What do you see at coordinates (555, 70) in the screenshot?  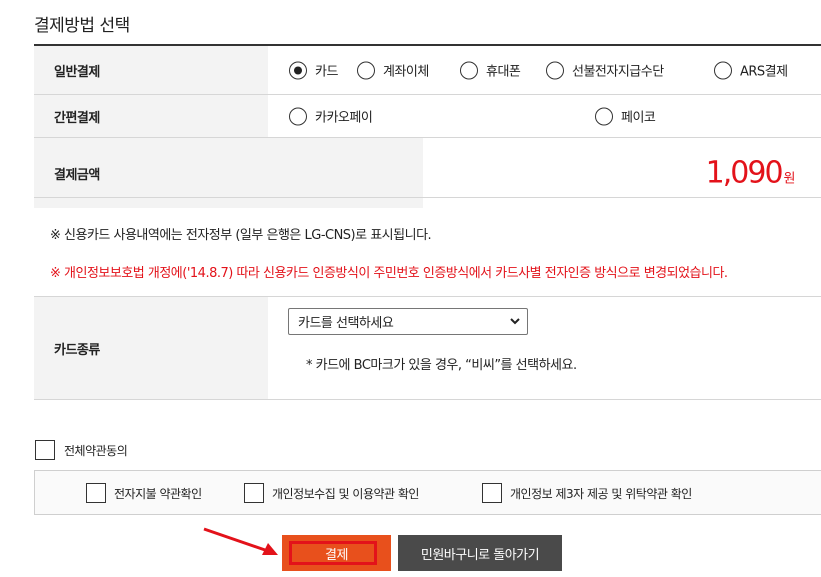 I see `radio-circle-prepaid` at bounding box center [555, 70].